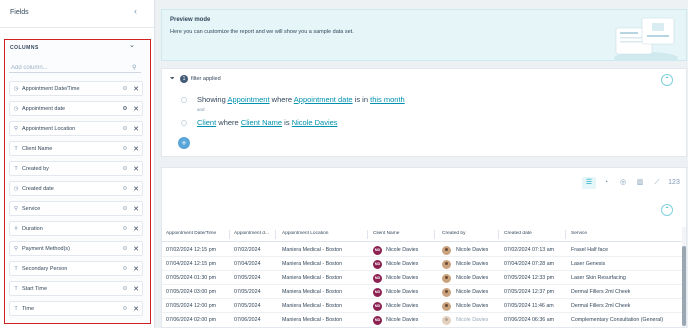  What do you see at coordinates (446, 292) in the screenshot?
I see `avatar` at bounding box center [446, 292].